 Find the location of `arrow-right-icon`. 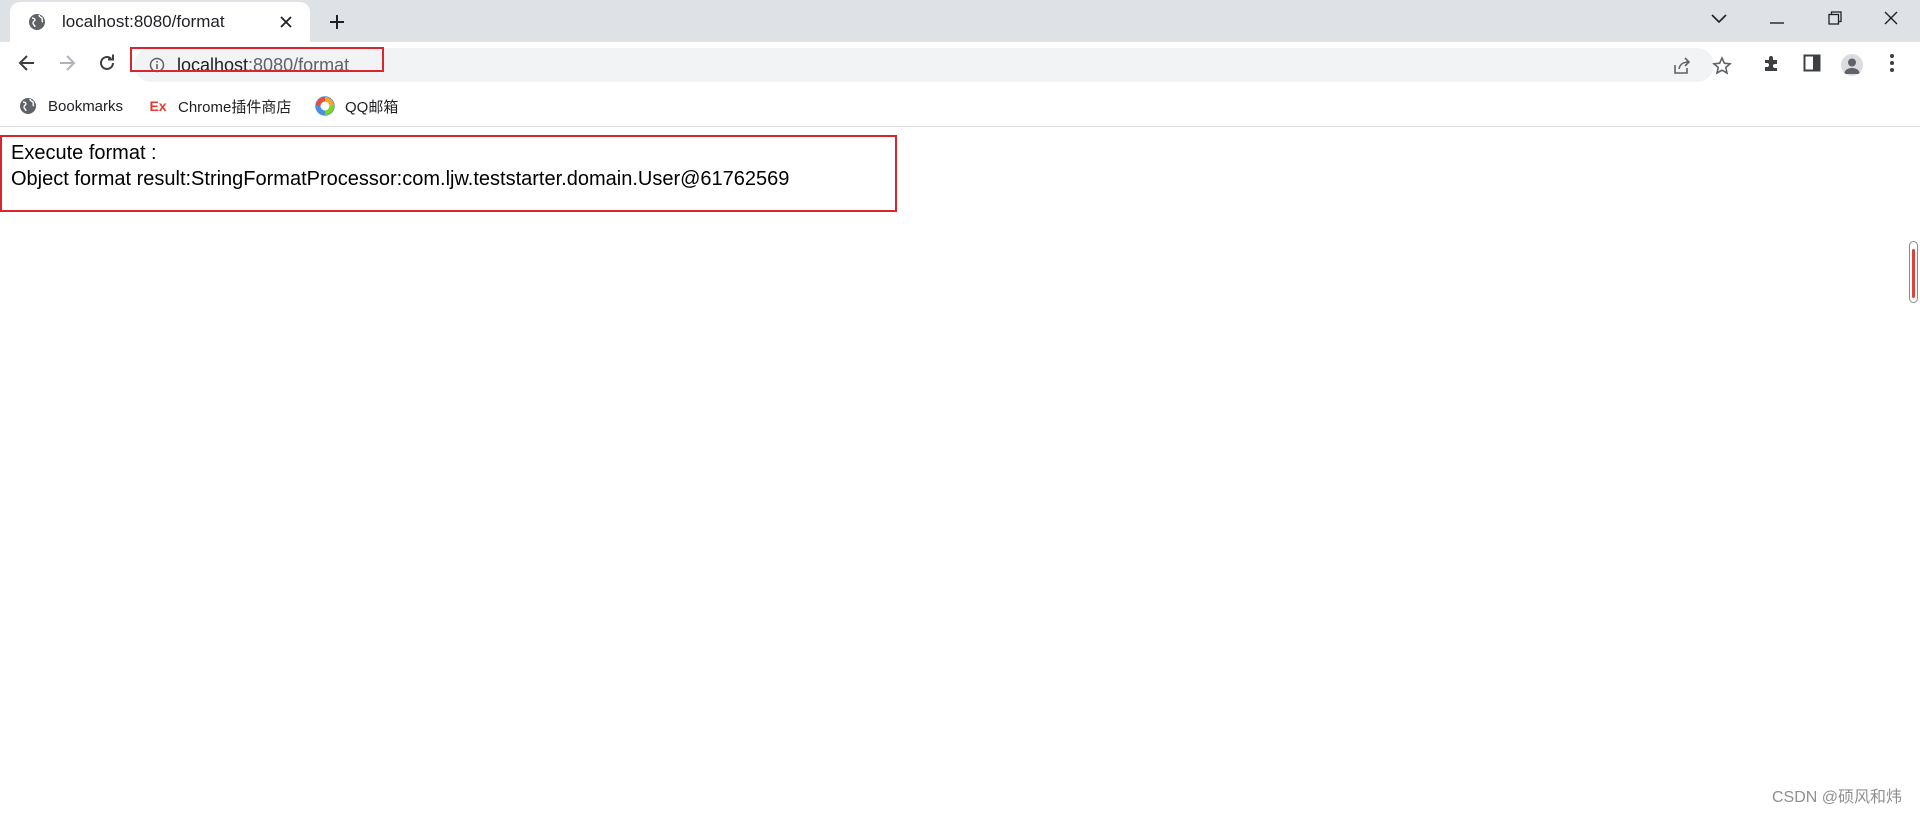

arrow-right-icon is located at coordinates (67, 65).